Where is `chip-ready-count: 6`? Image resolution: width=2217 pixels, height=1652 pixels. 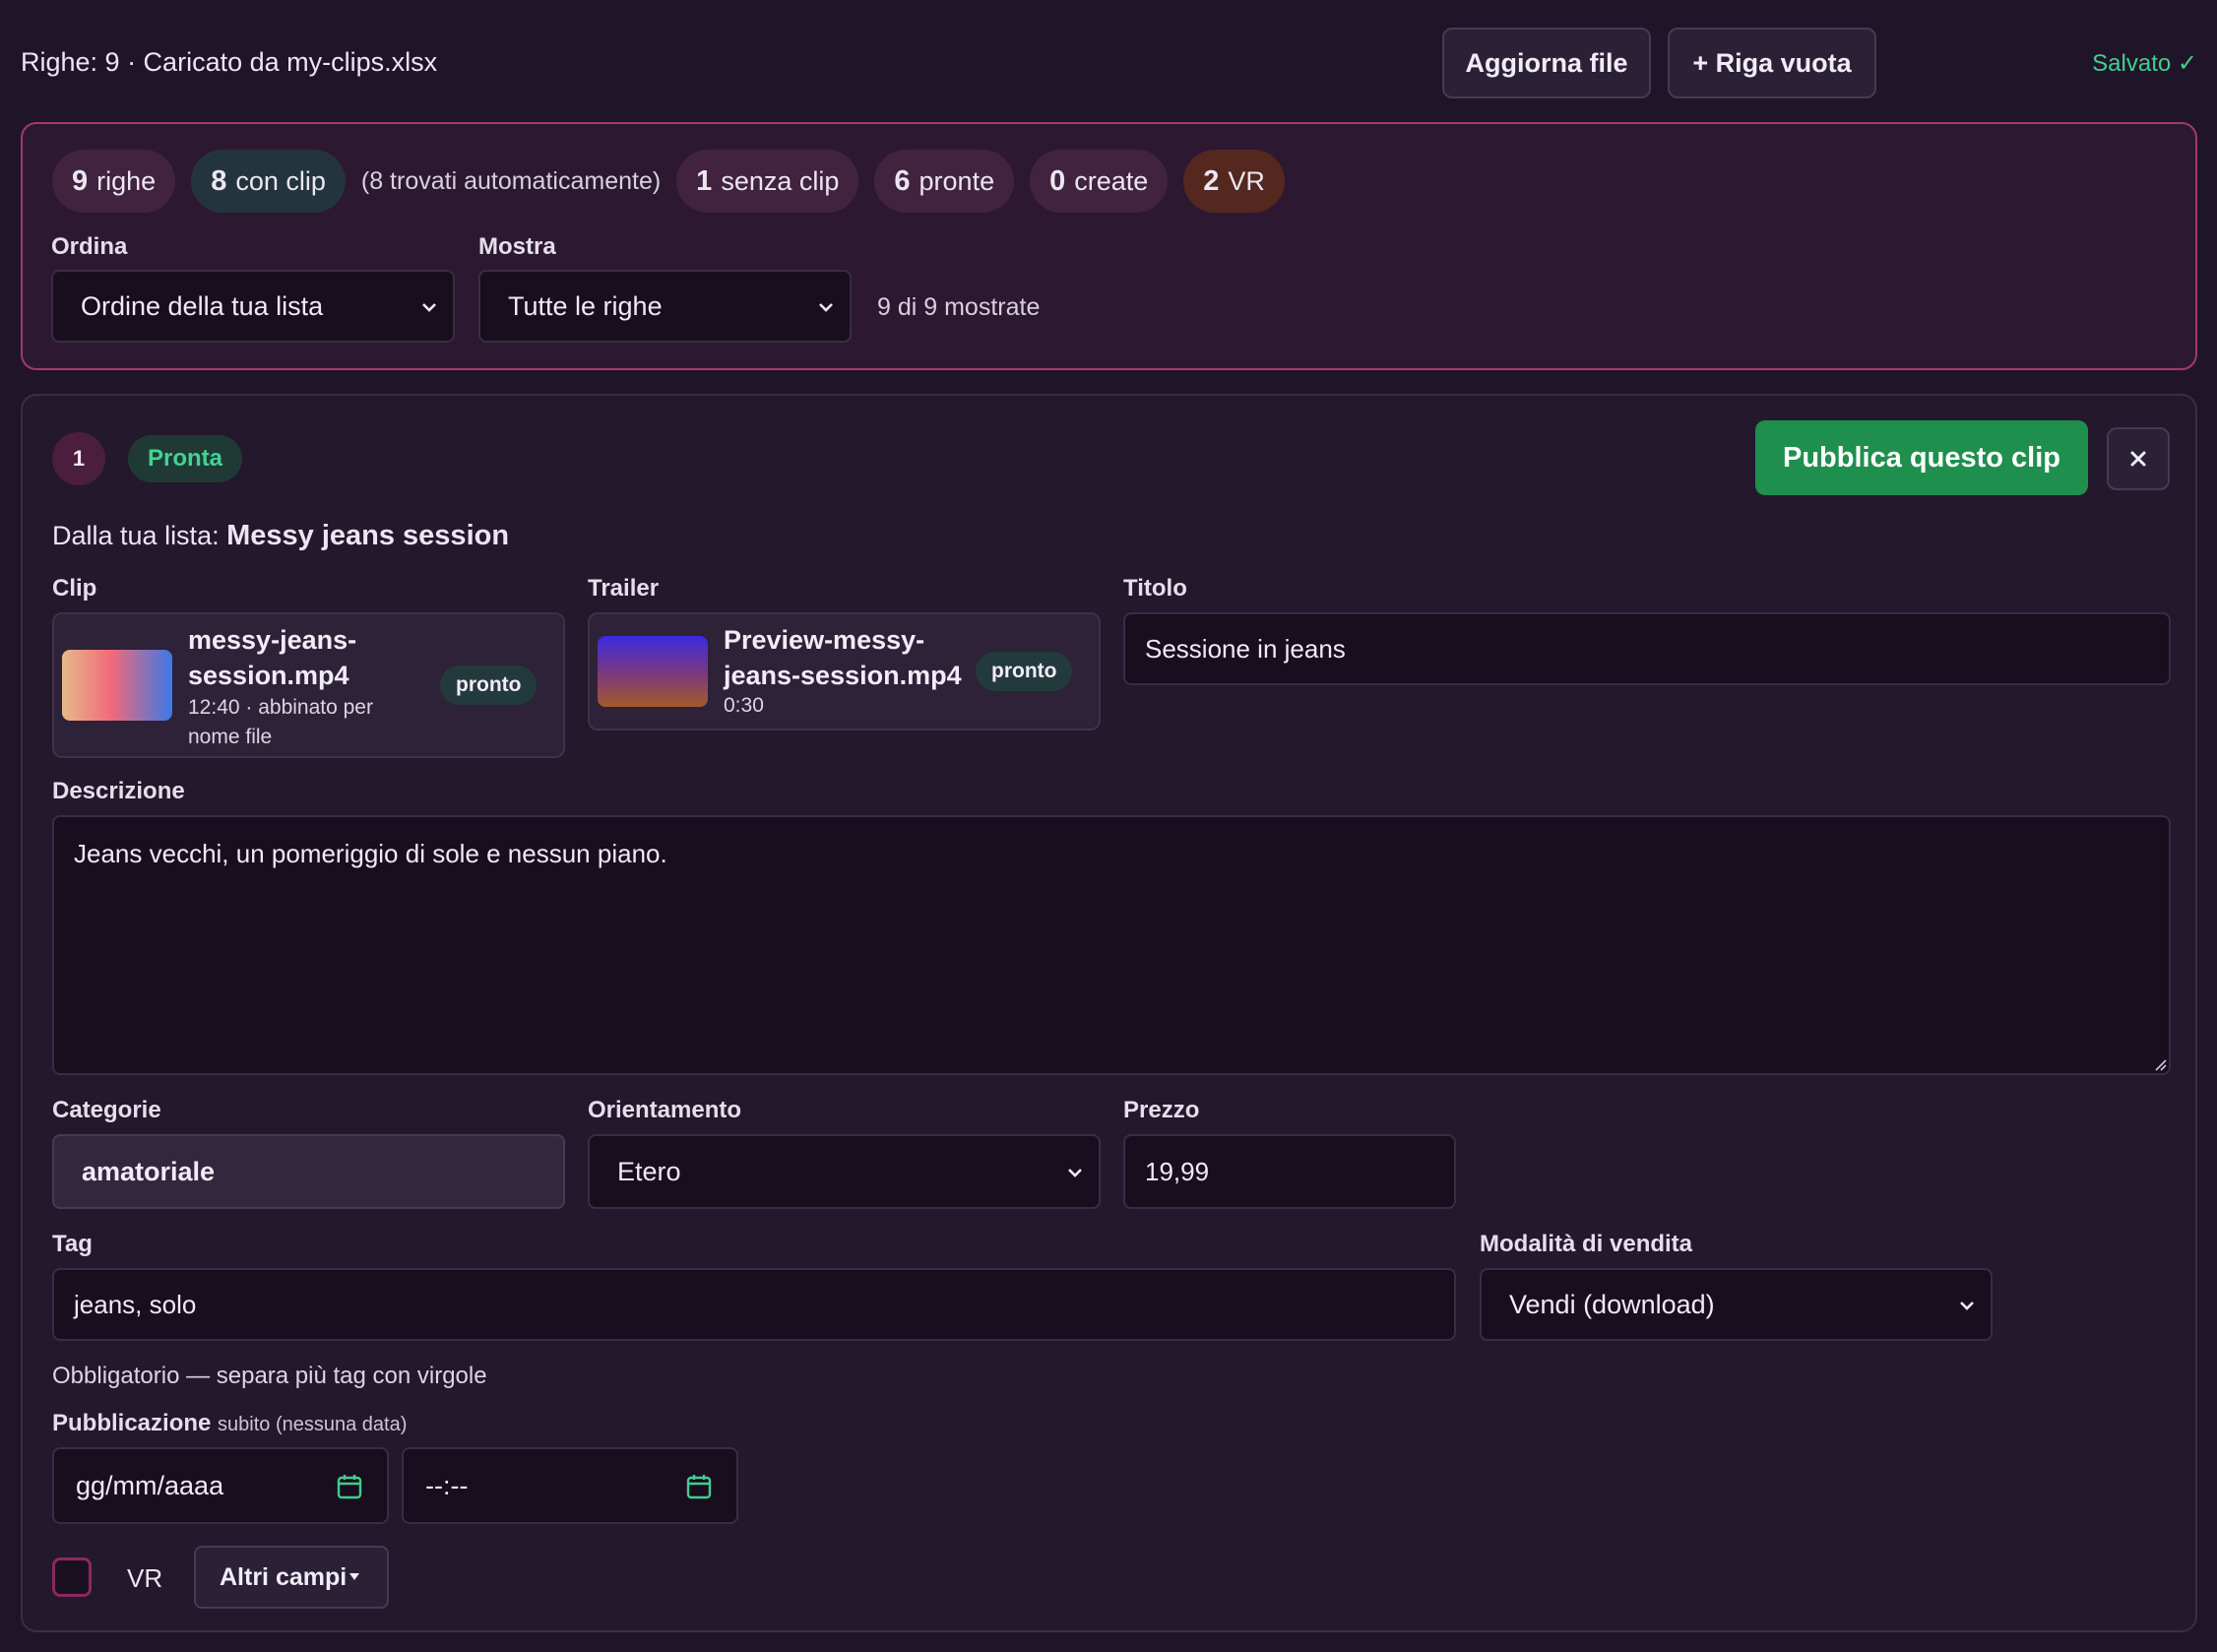
chip-ready-count: 6 is located at coordinates (902, 181).